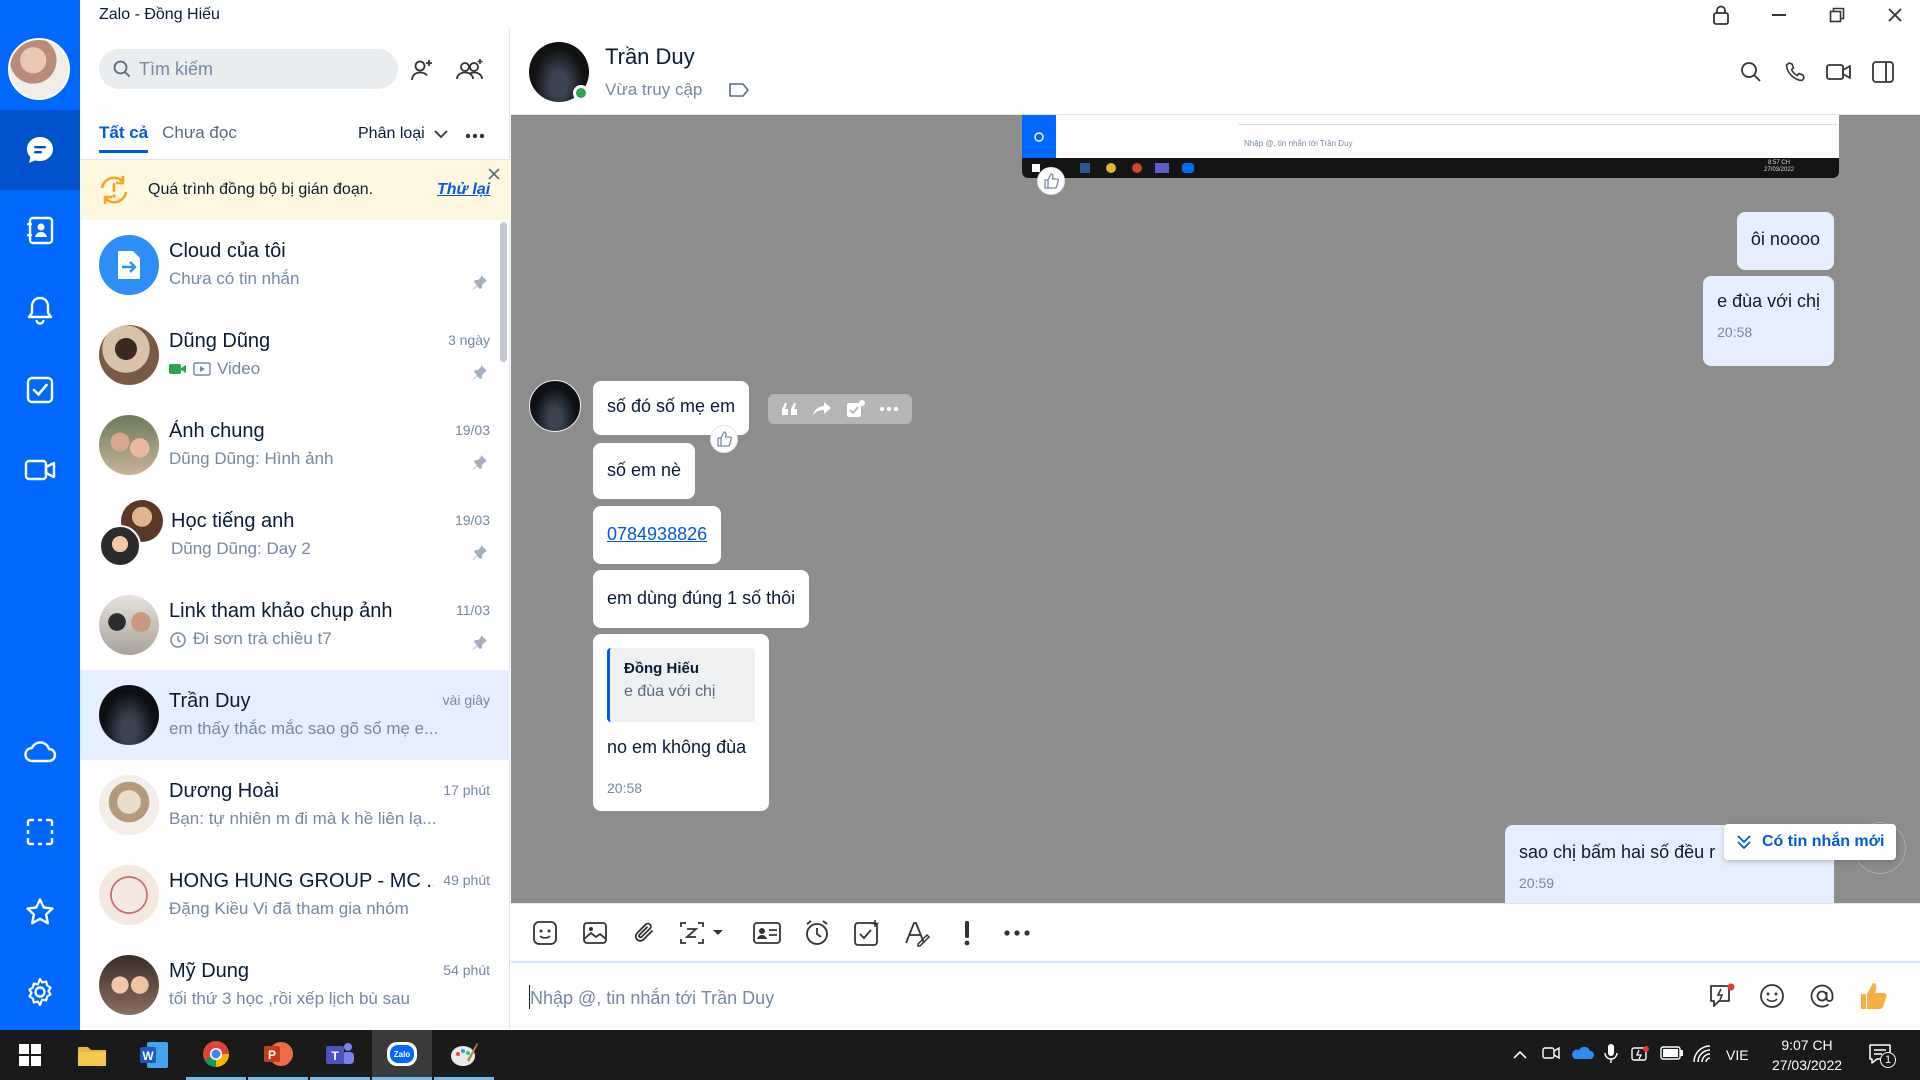 This screenshot has width=1920, height=1080. Describe the element at coordinates (856, 409) in the screenshot. I see `add-task-icon` at that location.